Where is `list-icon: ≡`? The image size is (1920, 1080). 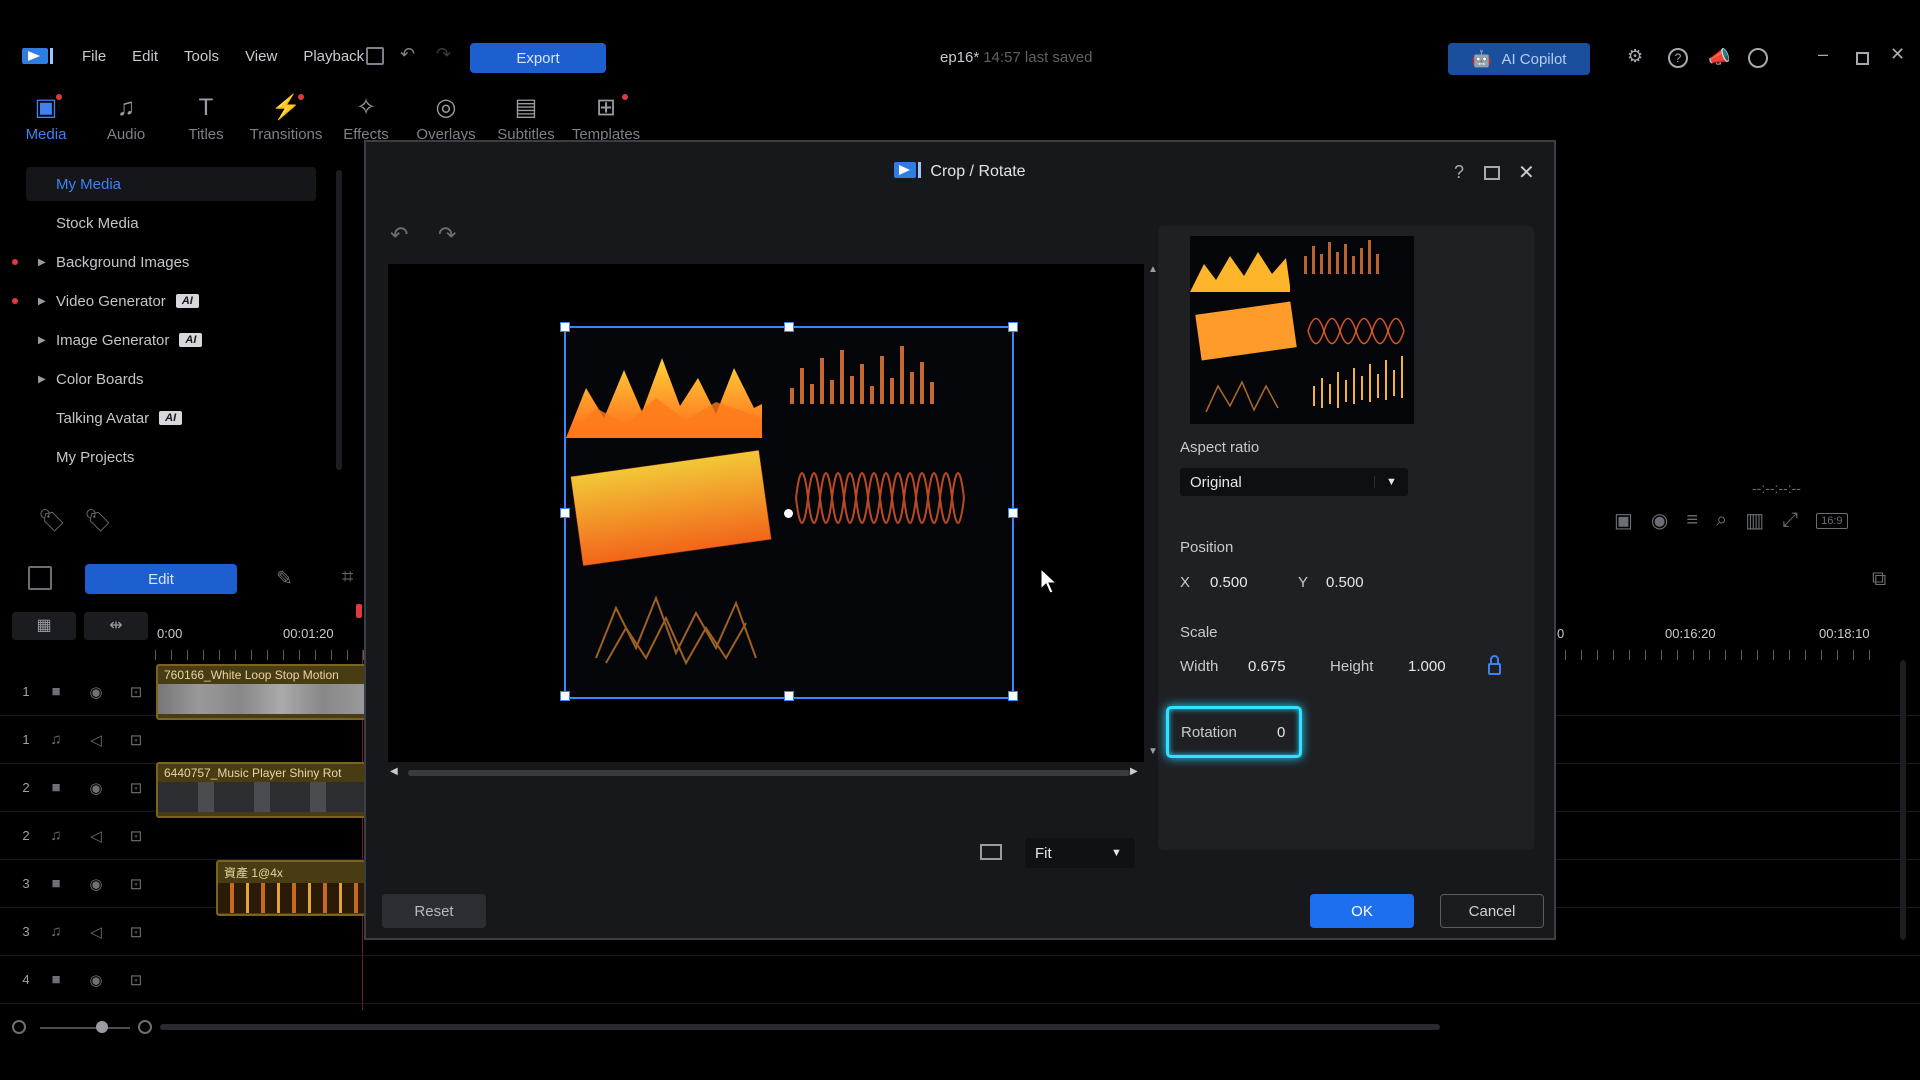 list-icon: ≡ is located at coordinates (1692, 520).